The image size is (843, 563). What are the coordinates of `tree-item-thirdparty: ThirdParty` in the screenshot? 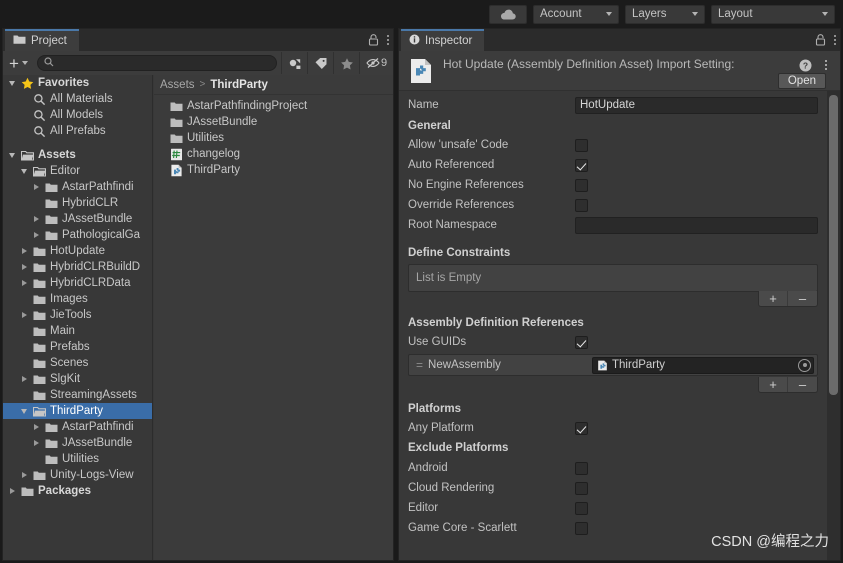 It's located at (77, 411).